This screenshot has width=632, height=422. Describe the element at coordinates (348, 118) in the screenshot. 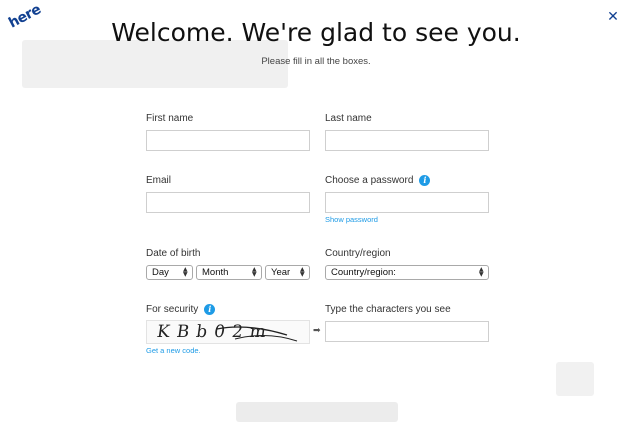

I see `last-name-label: Last name` at that location.